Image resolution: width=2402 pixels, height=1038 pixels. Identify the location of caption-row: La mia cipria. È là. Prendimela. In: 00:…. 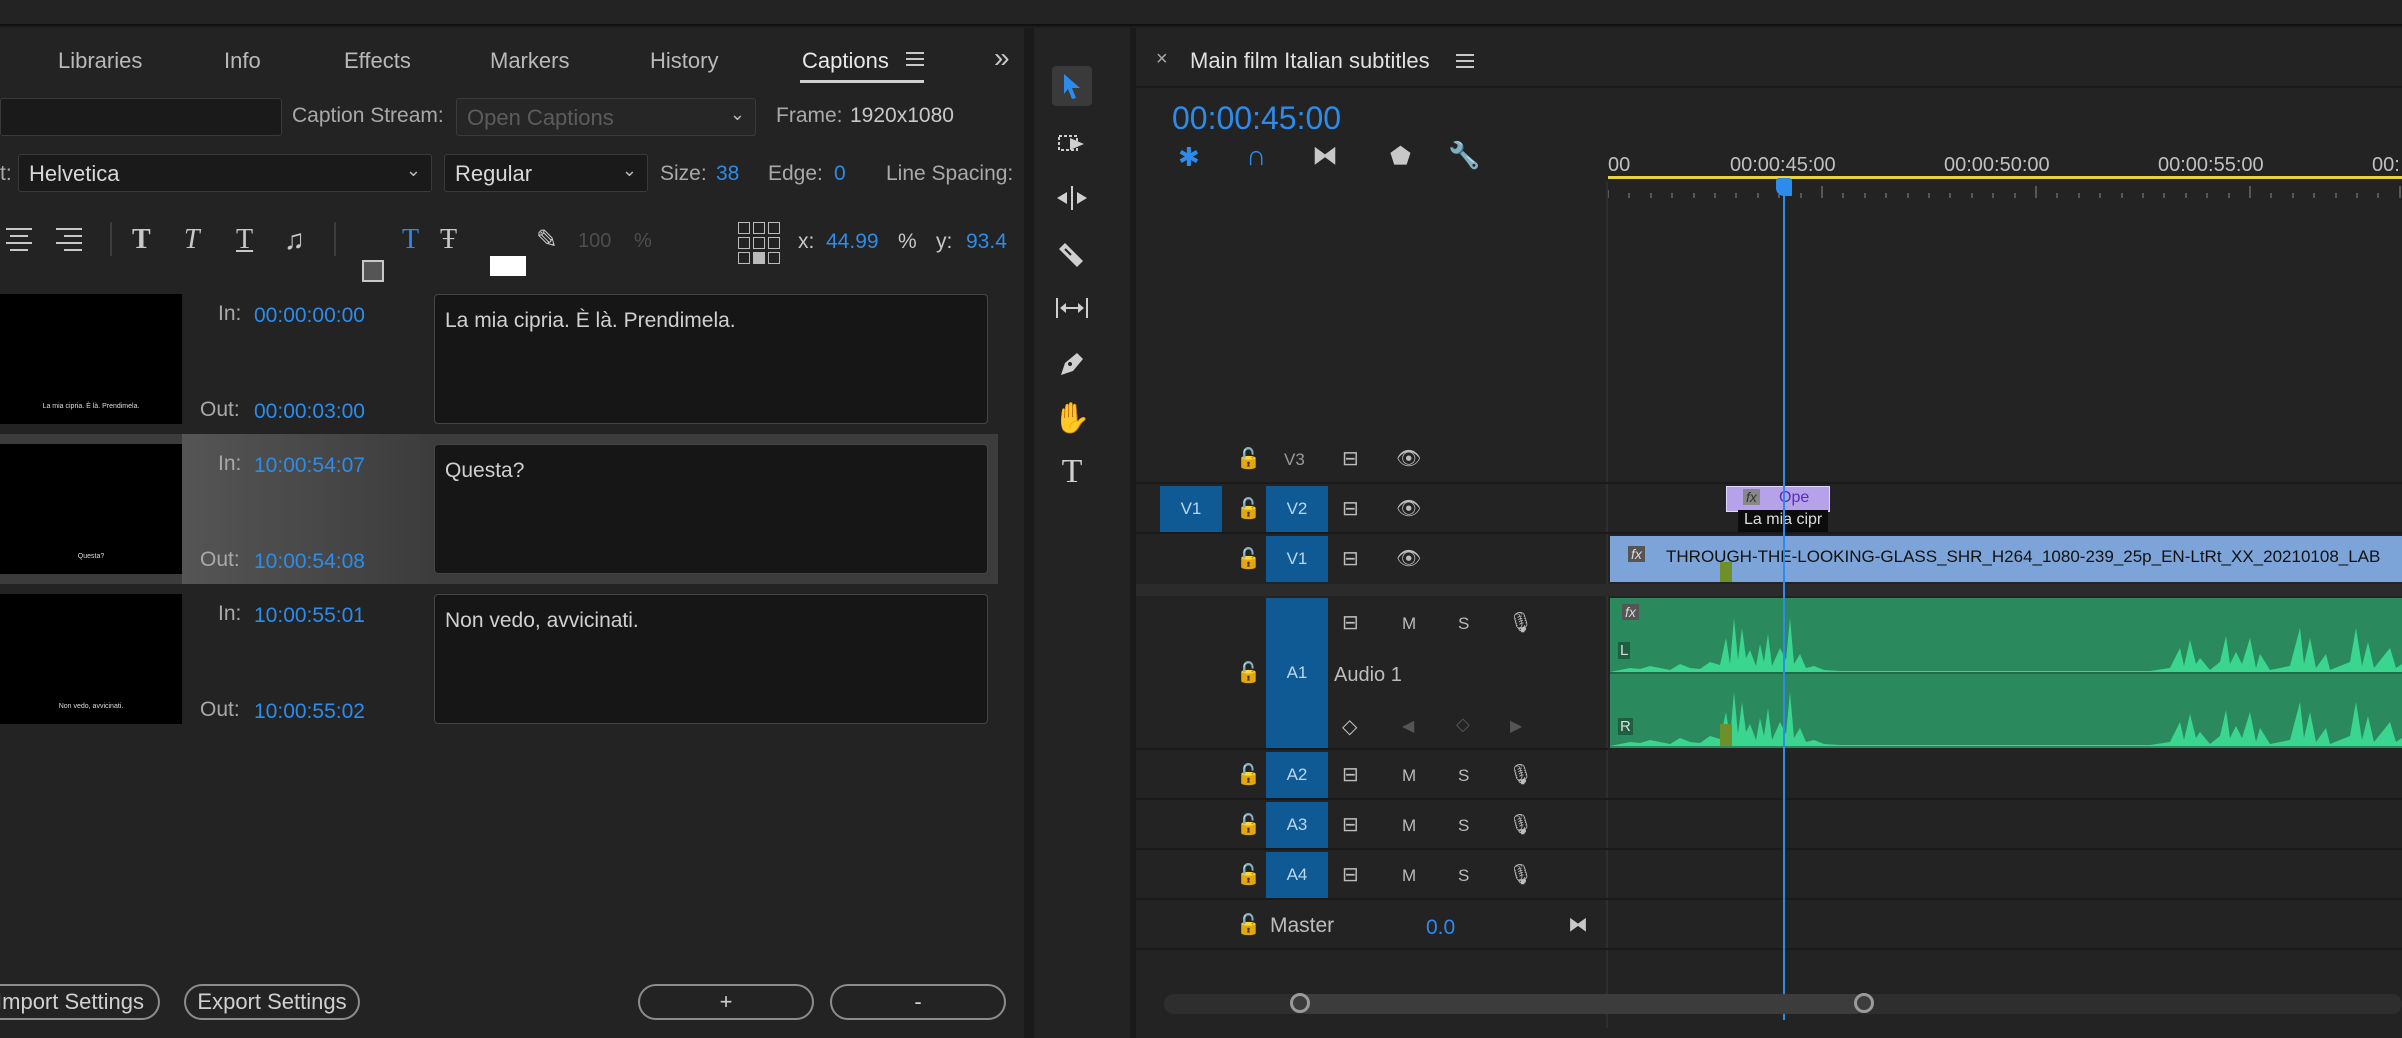
(499, 359).